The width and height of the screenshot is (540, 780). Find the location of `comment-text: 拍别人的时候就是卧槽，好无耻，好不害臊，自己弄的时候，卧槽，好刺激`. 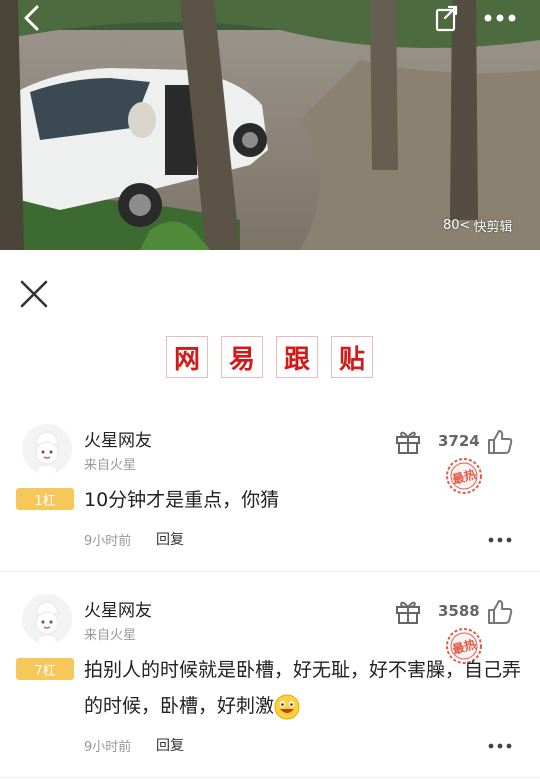

comment-text: 拍别人的时候就是卧槽，好无耻，好不害臊，自己弄的时候，卧槽，好刺激 is located at coordinates (304, 688).